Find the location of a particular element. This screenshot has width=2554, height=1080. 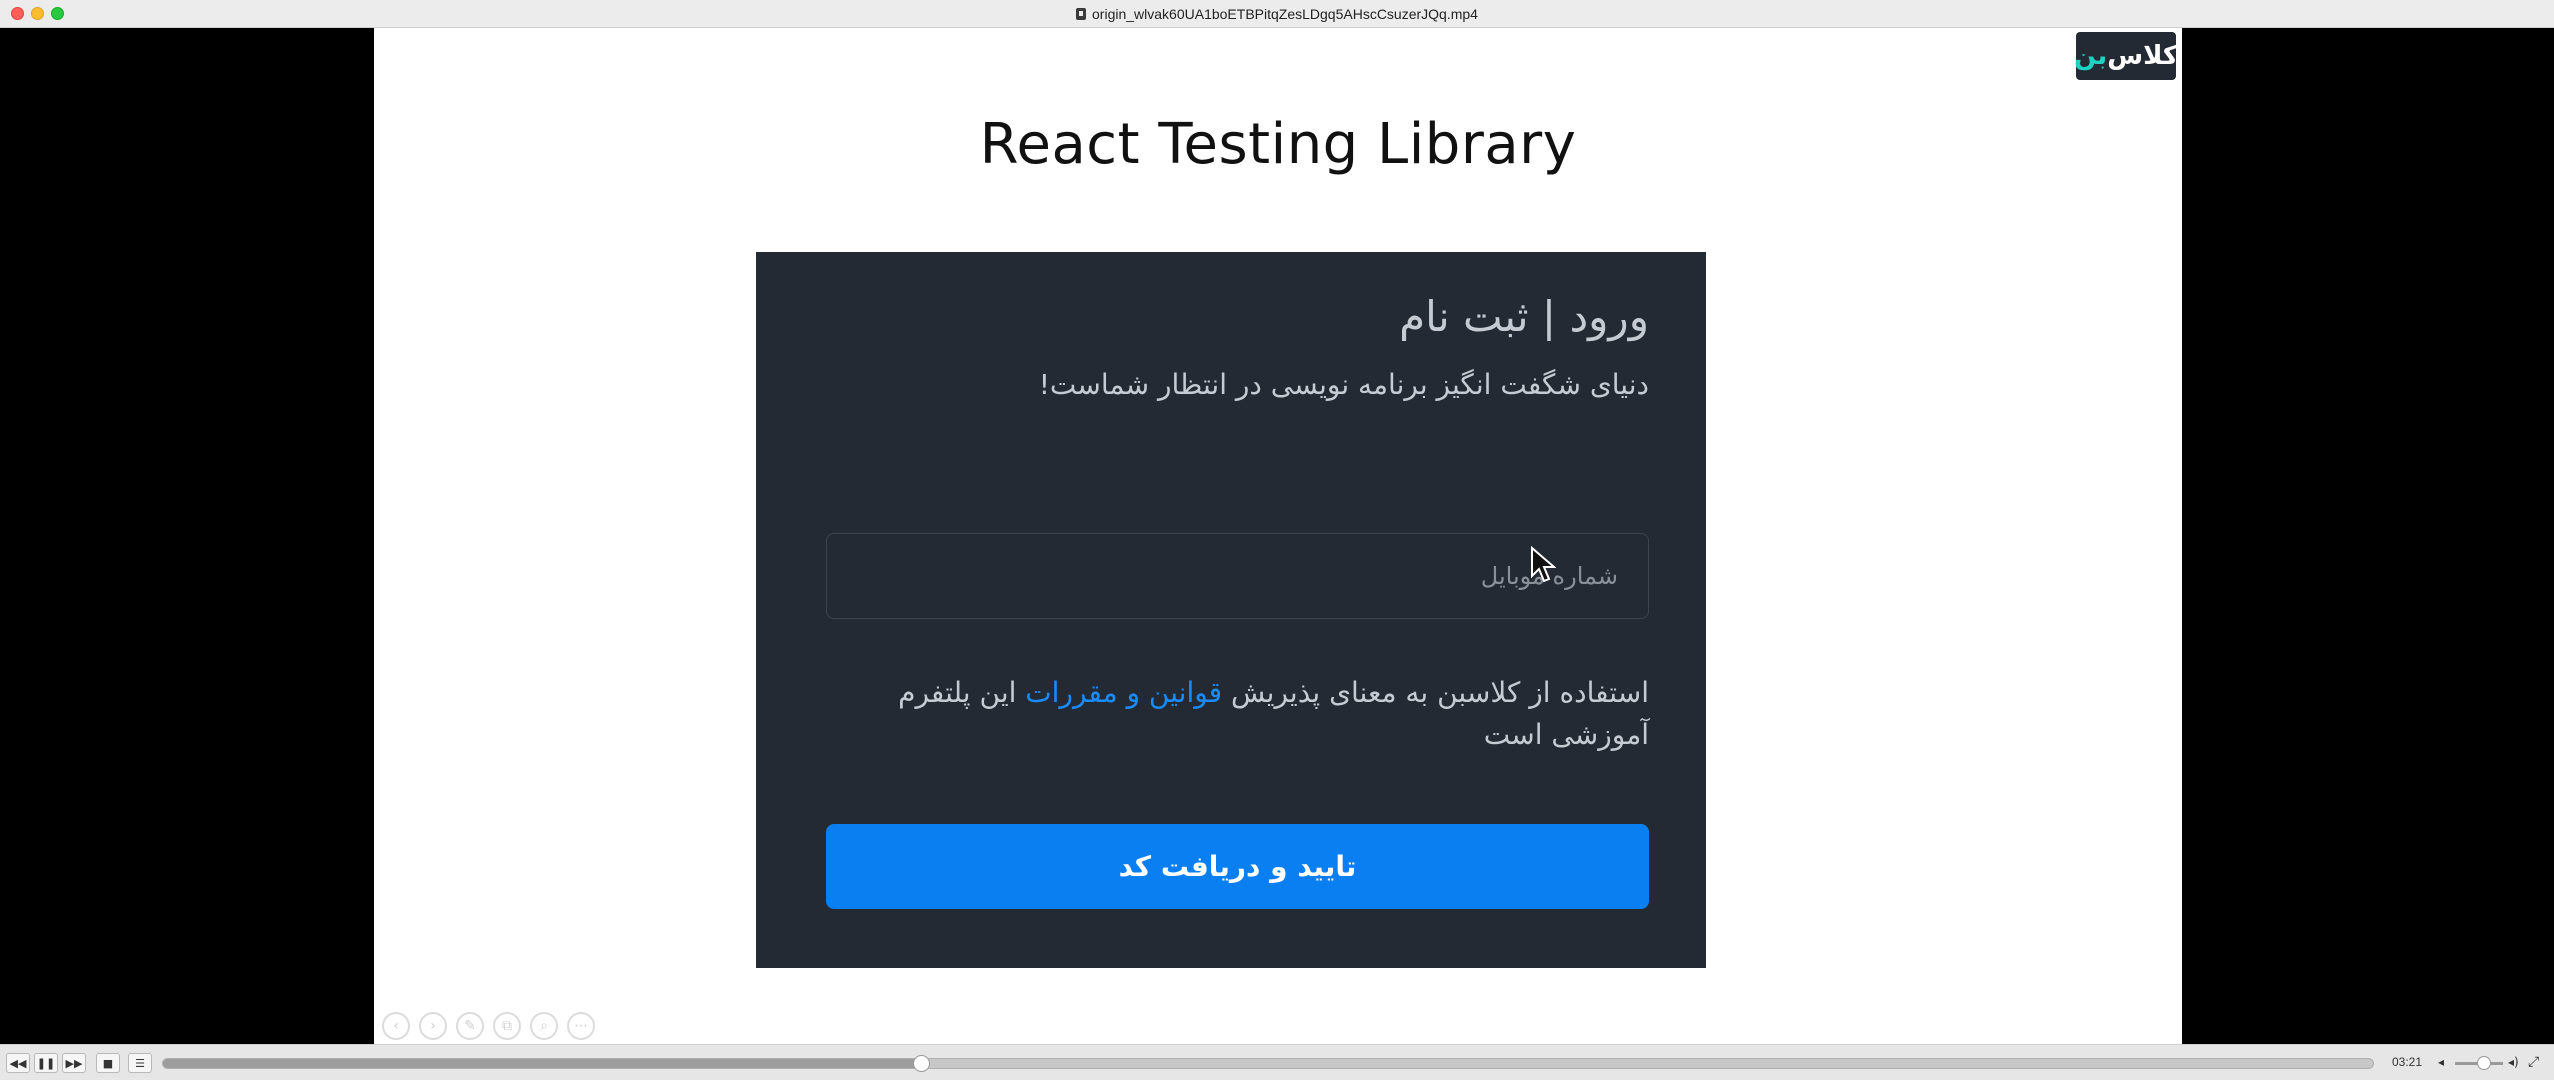

seek-bar-handle is located at coordinates (922, 1063).